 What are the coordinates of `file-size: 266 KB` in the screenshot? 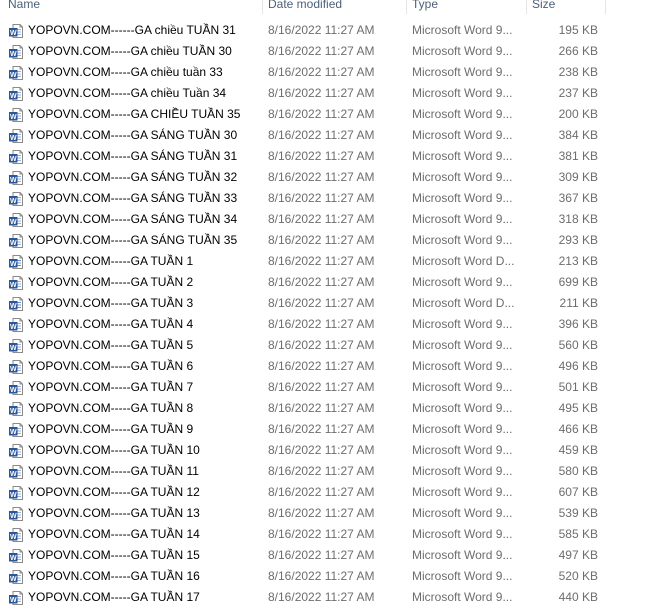 It's located at (578, 51).